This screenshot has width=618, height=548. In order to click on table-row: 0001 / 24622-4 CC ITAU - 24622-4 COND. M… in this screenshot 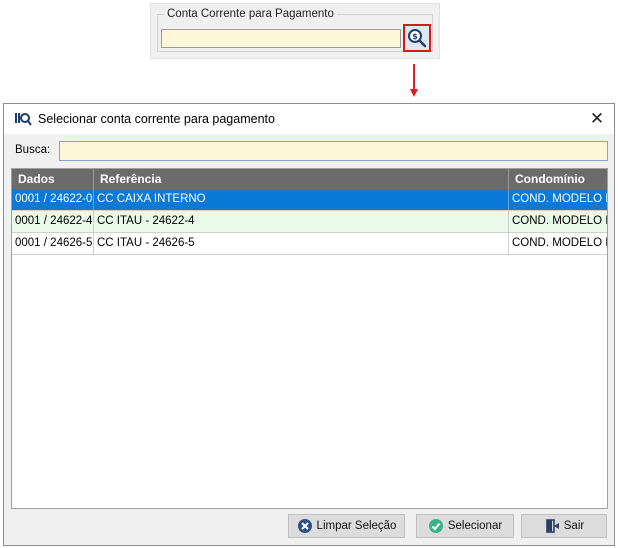, I will do `click(309, 222)`.